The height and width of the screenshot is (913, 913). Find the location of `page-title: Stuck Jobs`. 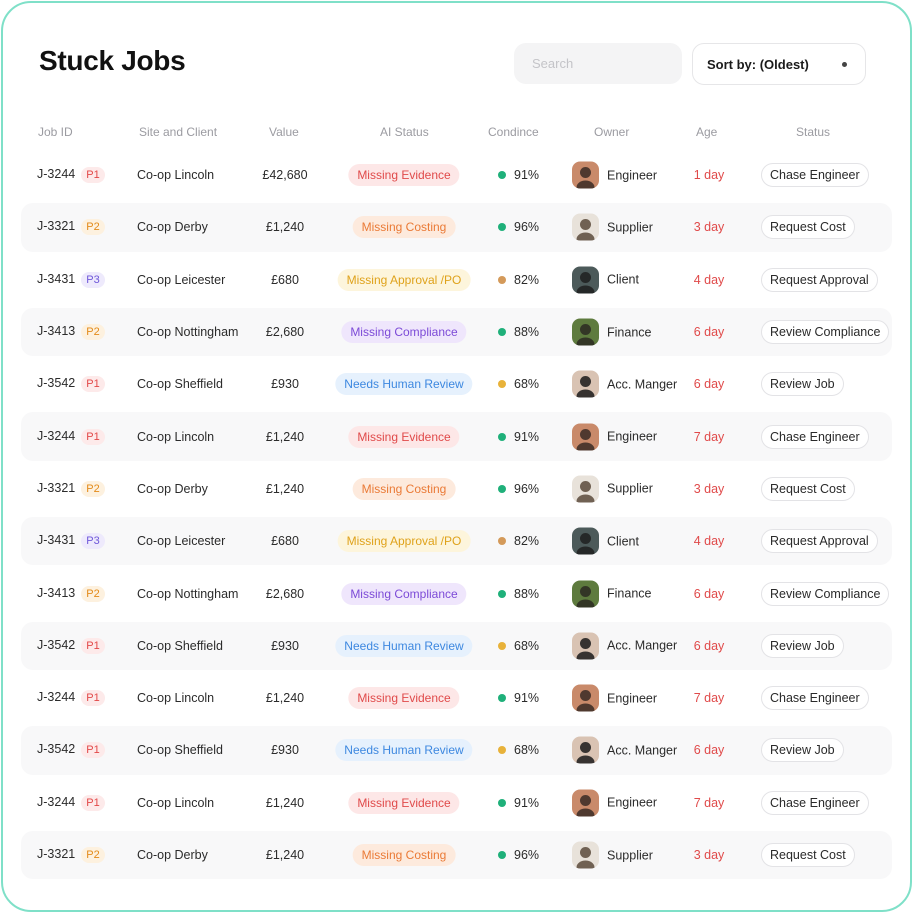

page-title: Stuck Jobs is located at coordinates (112, 60).